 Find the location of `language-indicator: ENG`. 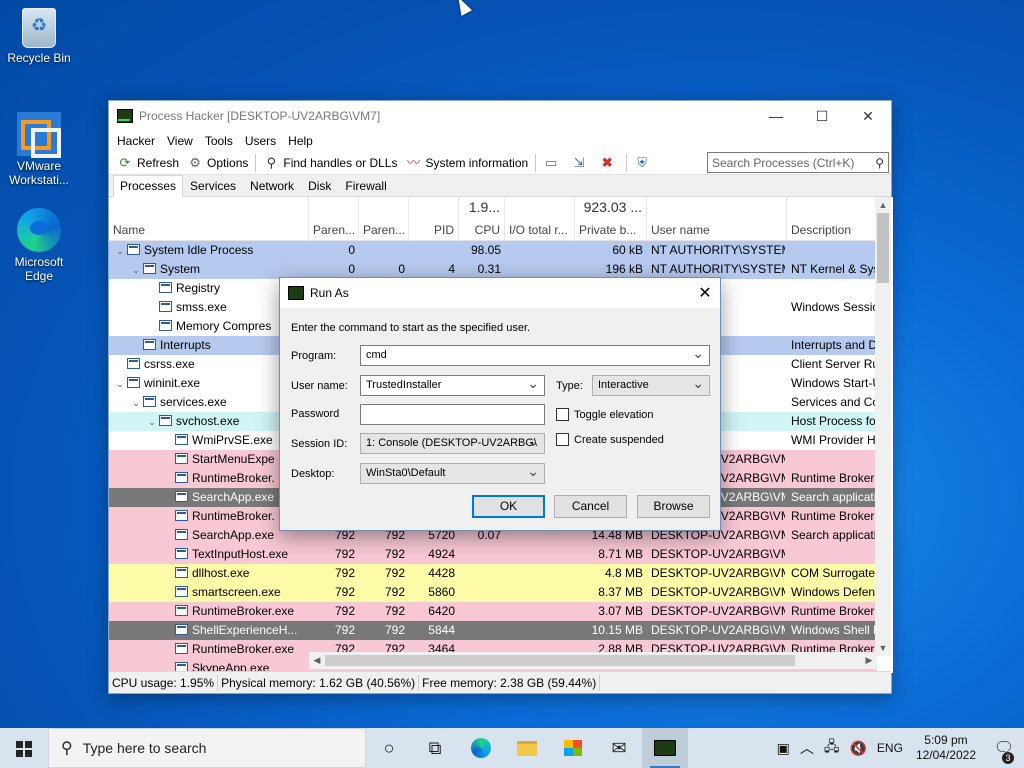

language-indicator: ENG is located at coordinates (890, 748).